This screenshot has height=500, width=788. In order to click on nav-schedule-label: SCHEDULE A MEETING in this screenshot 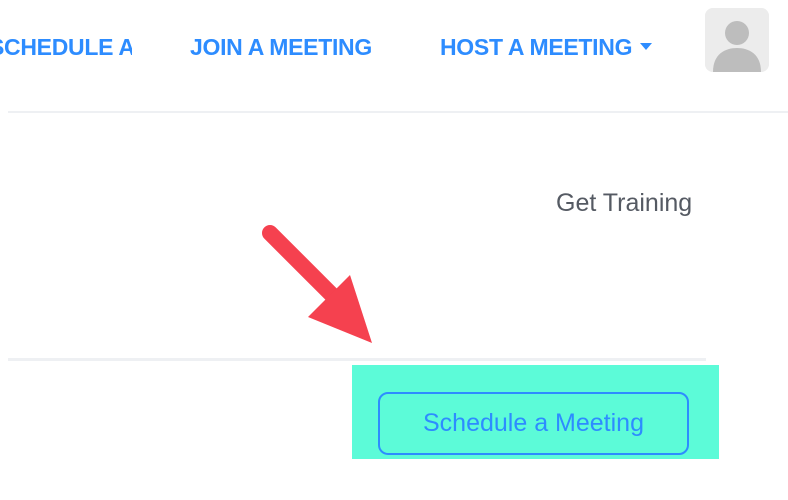, I will do `click(66, 47)`.